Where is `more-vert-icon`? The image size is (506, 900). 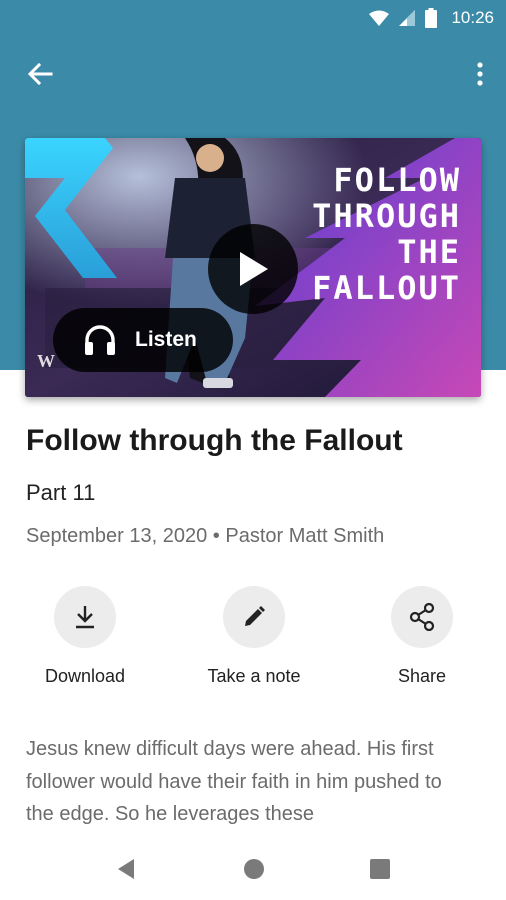
more-vert-icon is located at coordinates (480, 74).